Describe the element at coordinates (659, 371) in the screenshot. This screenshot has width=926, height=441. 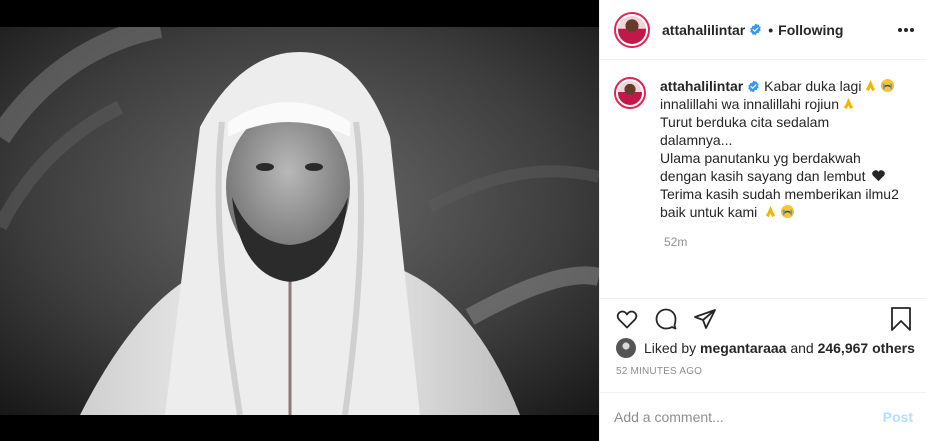
I see `post-timestamp: 52 MINUTES AGO` at that location.